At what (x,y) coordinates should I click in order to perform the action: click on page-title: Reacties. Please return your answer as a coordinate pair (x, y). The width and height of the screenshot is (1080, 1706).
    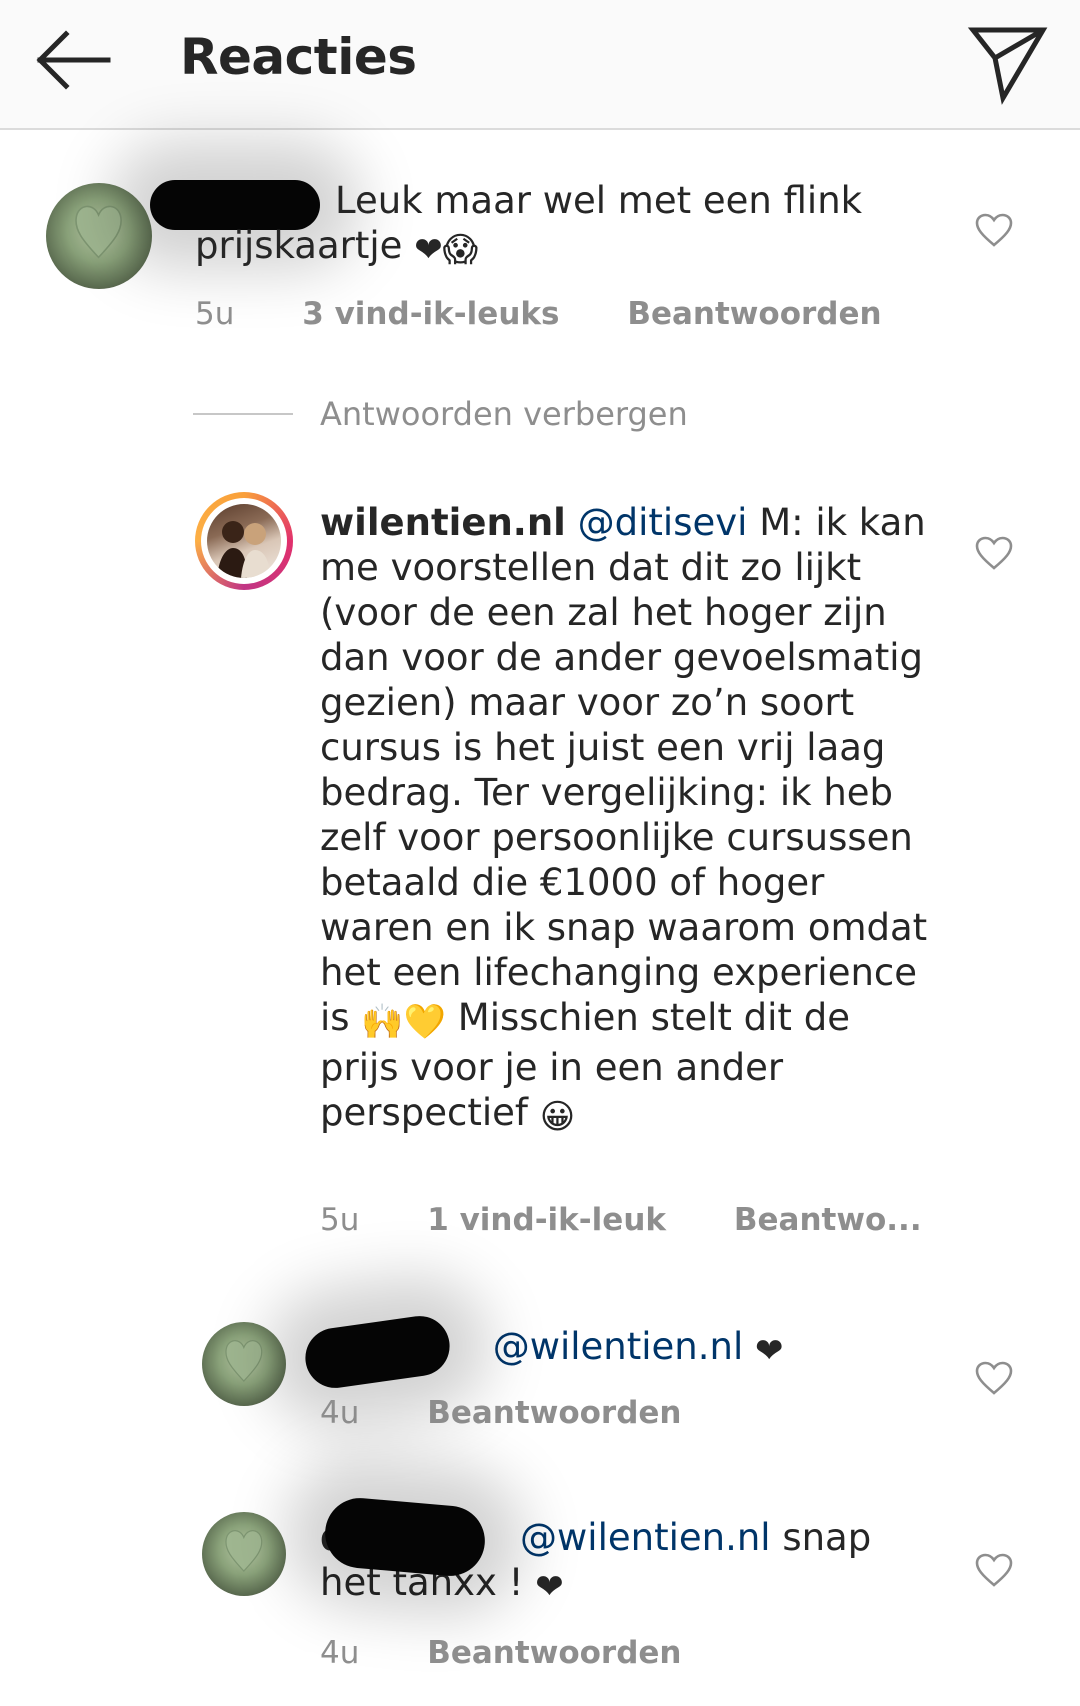
    Looking at the image, I should click on (298, 57).